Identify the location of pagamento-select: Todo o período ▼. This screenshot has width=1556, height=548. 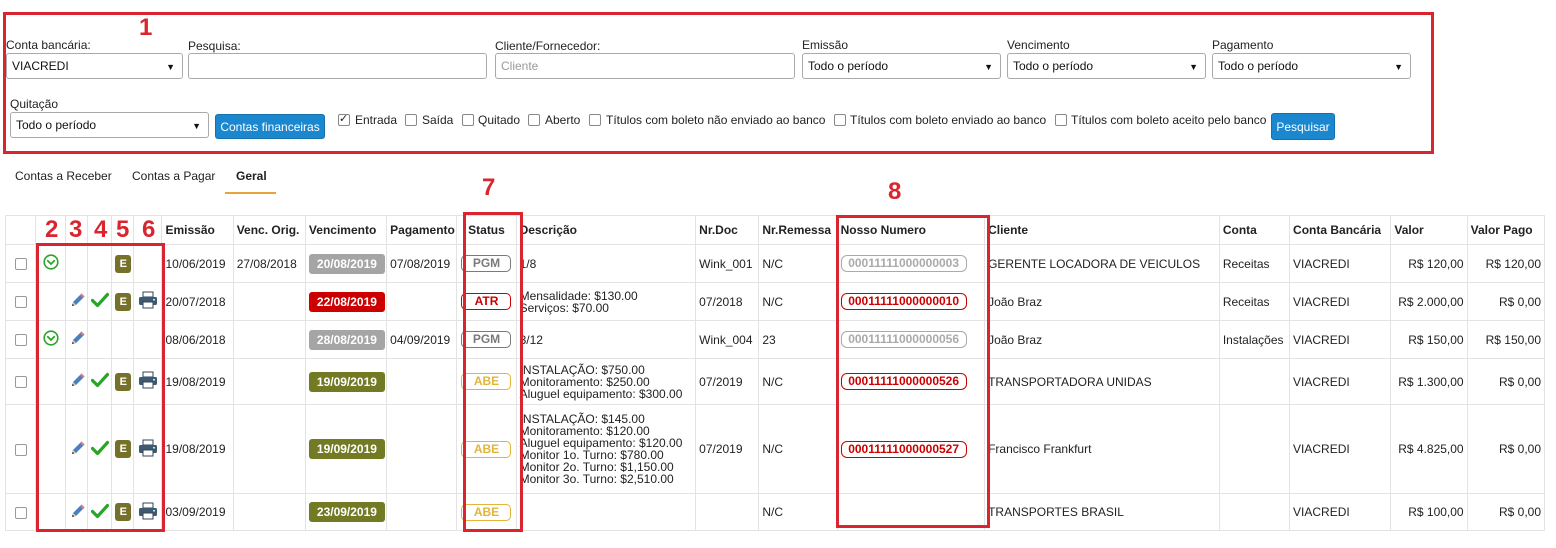
(1311, 66).